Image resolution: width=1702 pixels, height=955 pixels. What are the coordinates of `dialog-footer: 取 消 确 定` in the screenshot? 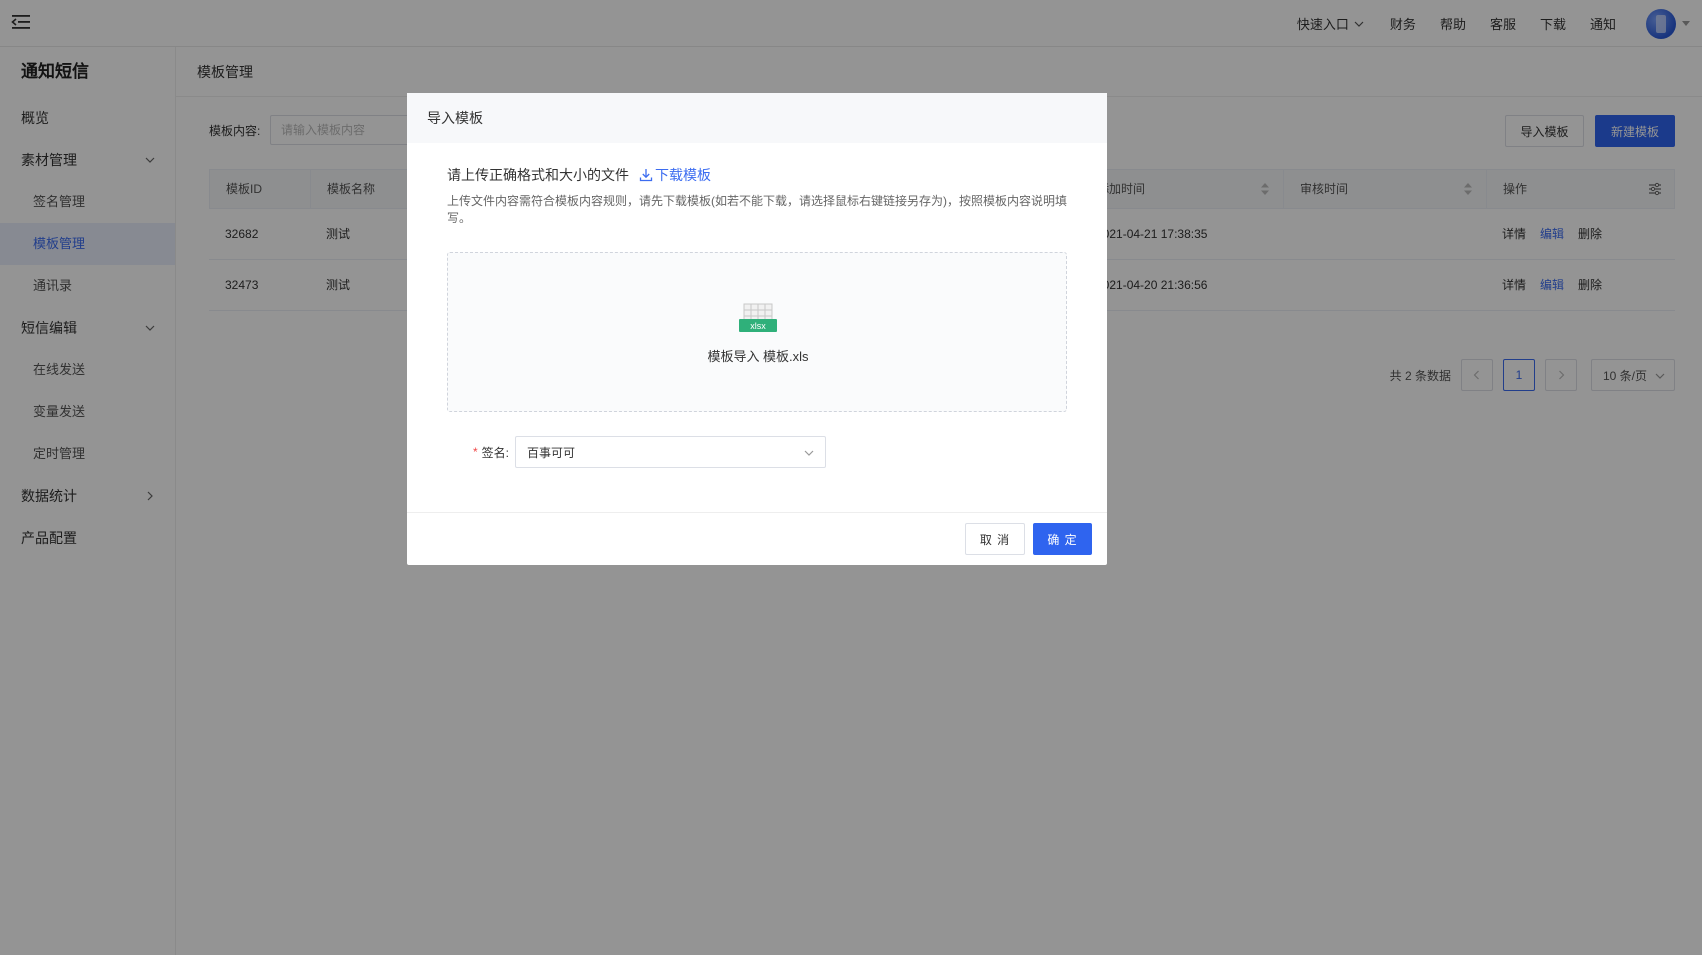 It's located at (757, 538).